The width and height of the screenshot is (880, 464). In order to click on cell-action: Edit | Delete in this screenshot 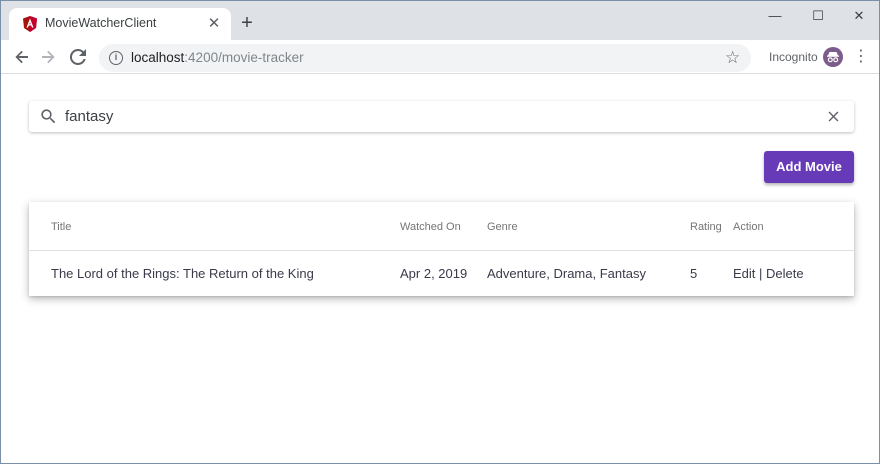, I will do `click(768, 273)`.